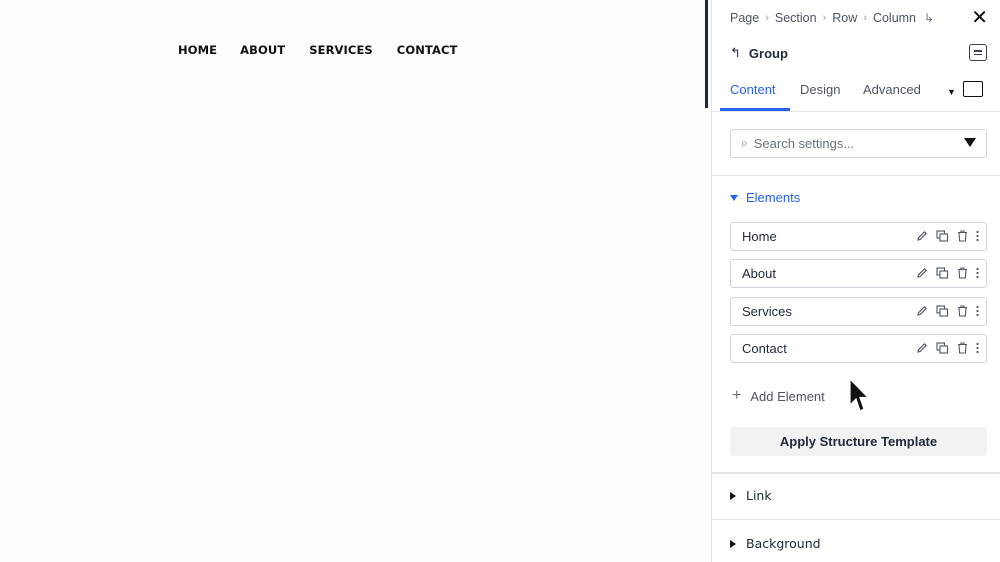 The width and height of the screenshot is (1000, 562). What do you see at coordinates (856, 95) in the screenshot?
I see `tab-bar: Content Design Advanced` at bounding box center [856, 95].